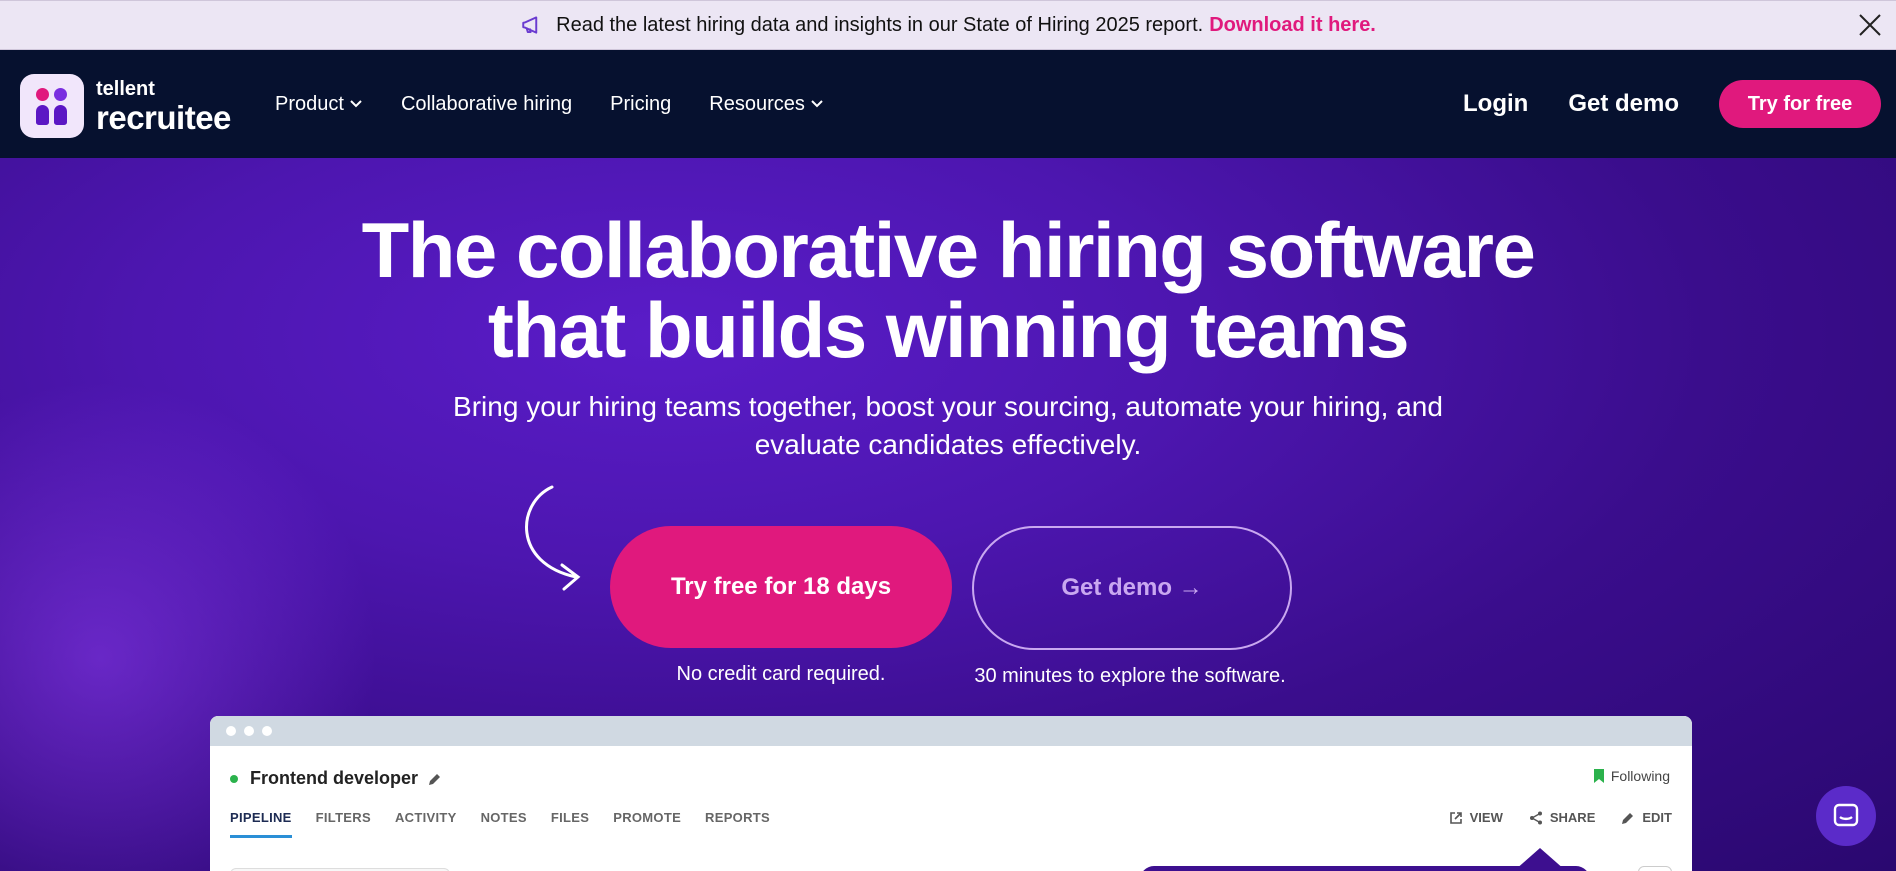 The image size is (1896, 871). I want to click on chat-launcher-button, so click(1846, 816).